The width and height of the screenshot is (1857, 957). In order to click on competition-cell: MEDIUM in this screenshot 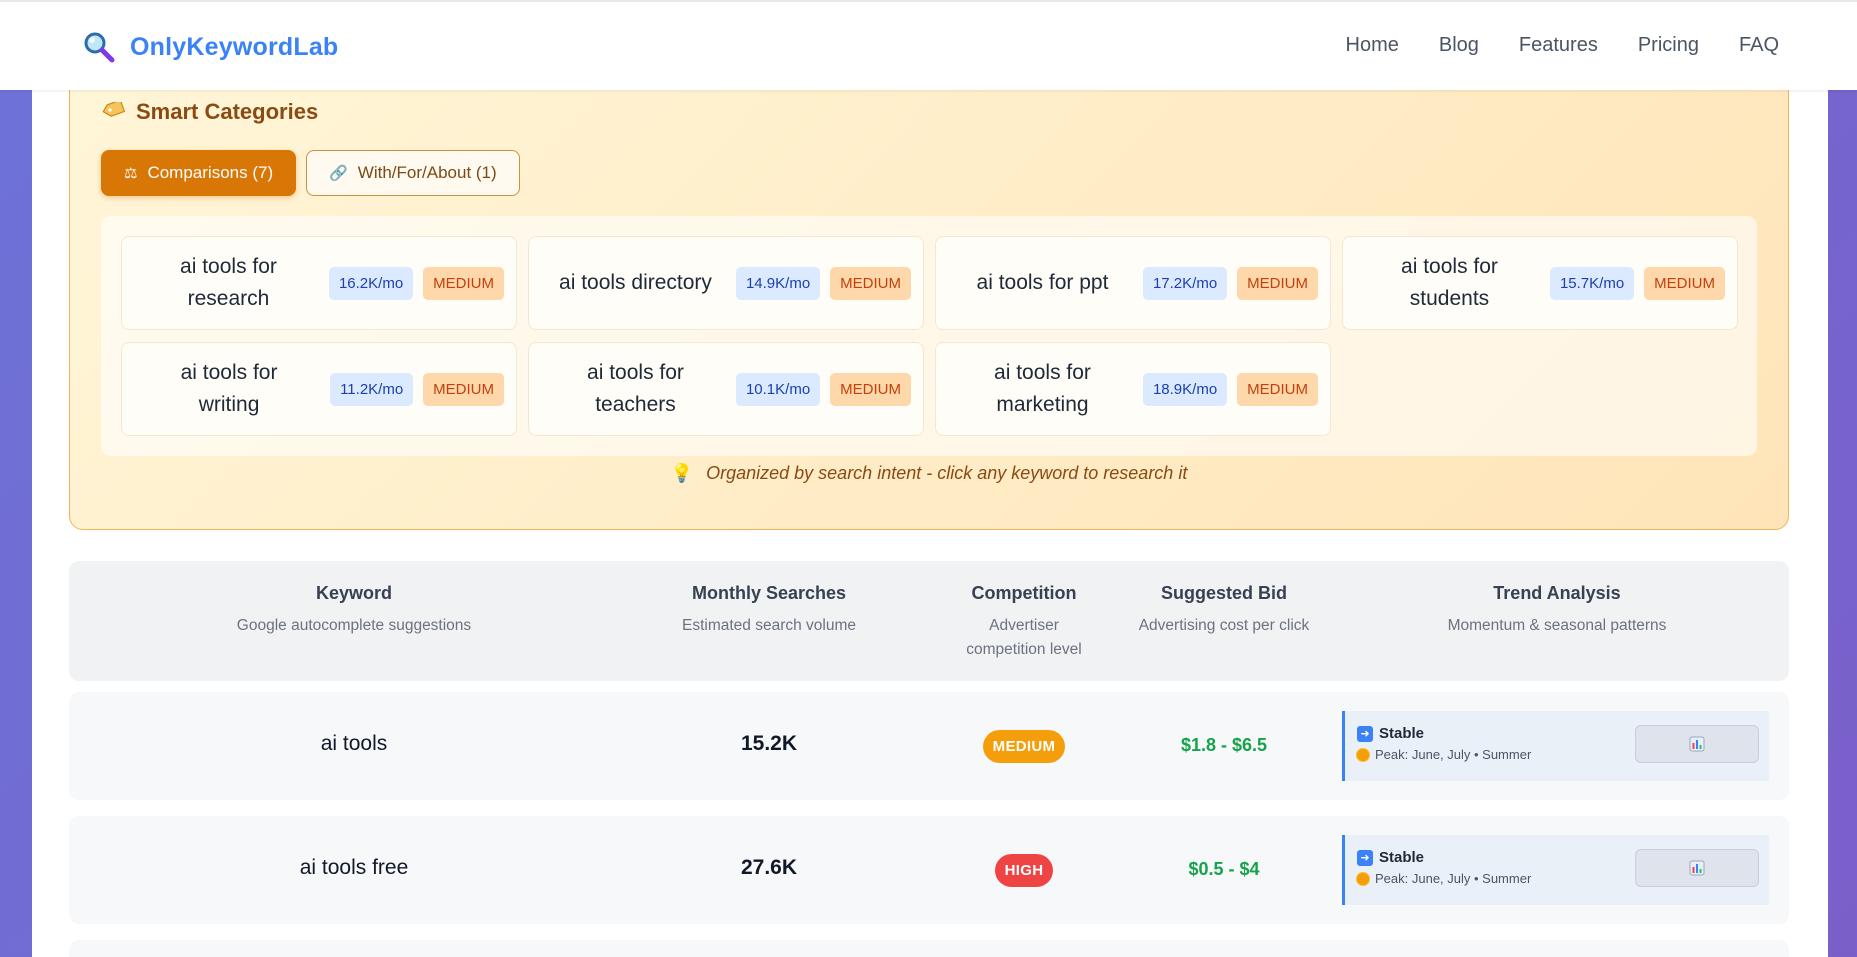, I will do `click(1024, 746)`.